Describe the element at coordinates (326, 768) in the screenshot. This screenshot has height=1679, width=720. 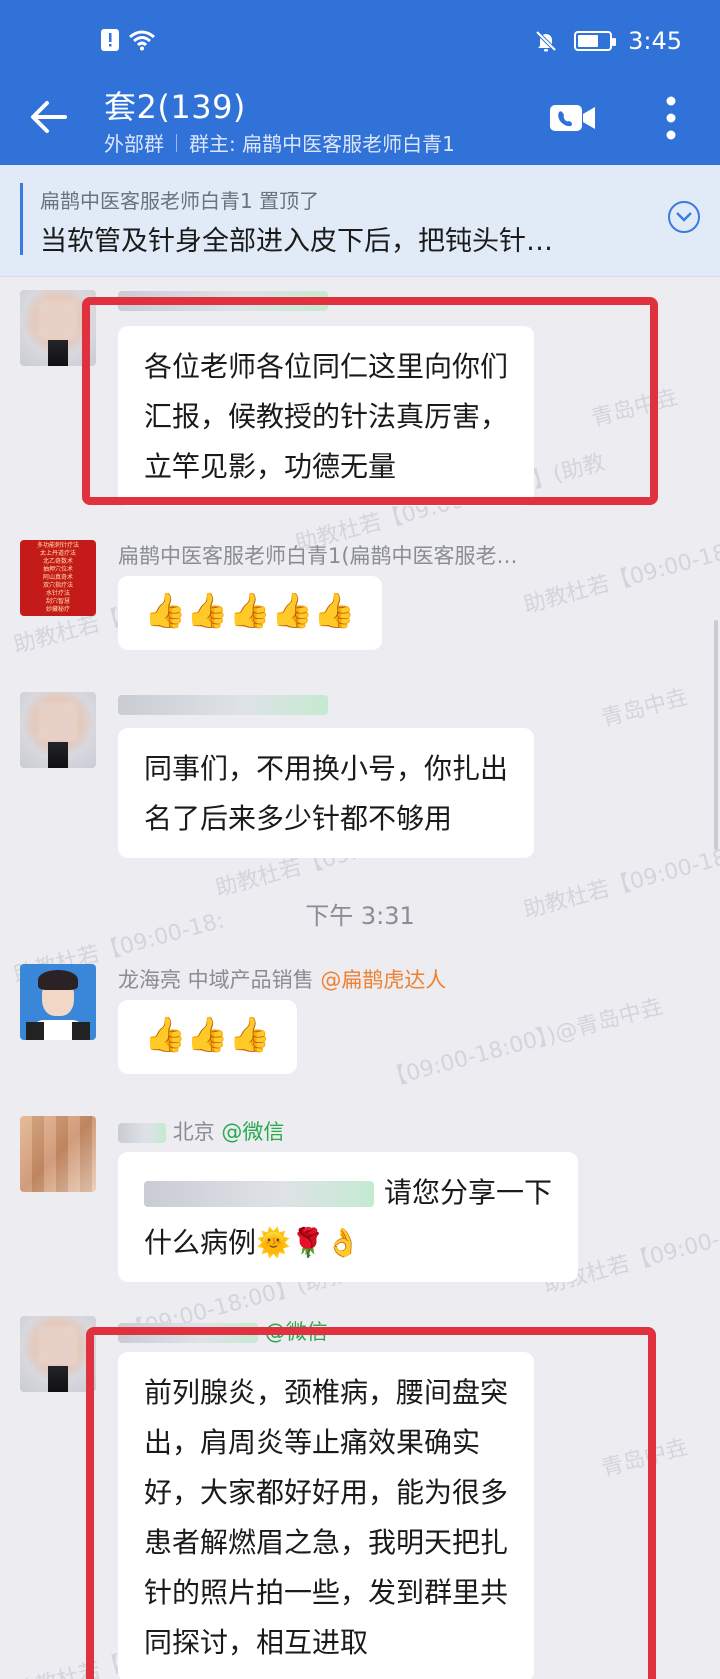
I see `message-line: 同事们，不用换小号，你扎出` at that location.